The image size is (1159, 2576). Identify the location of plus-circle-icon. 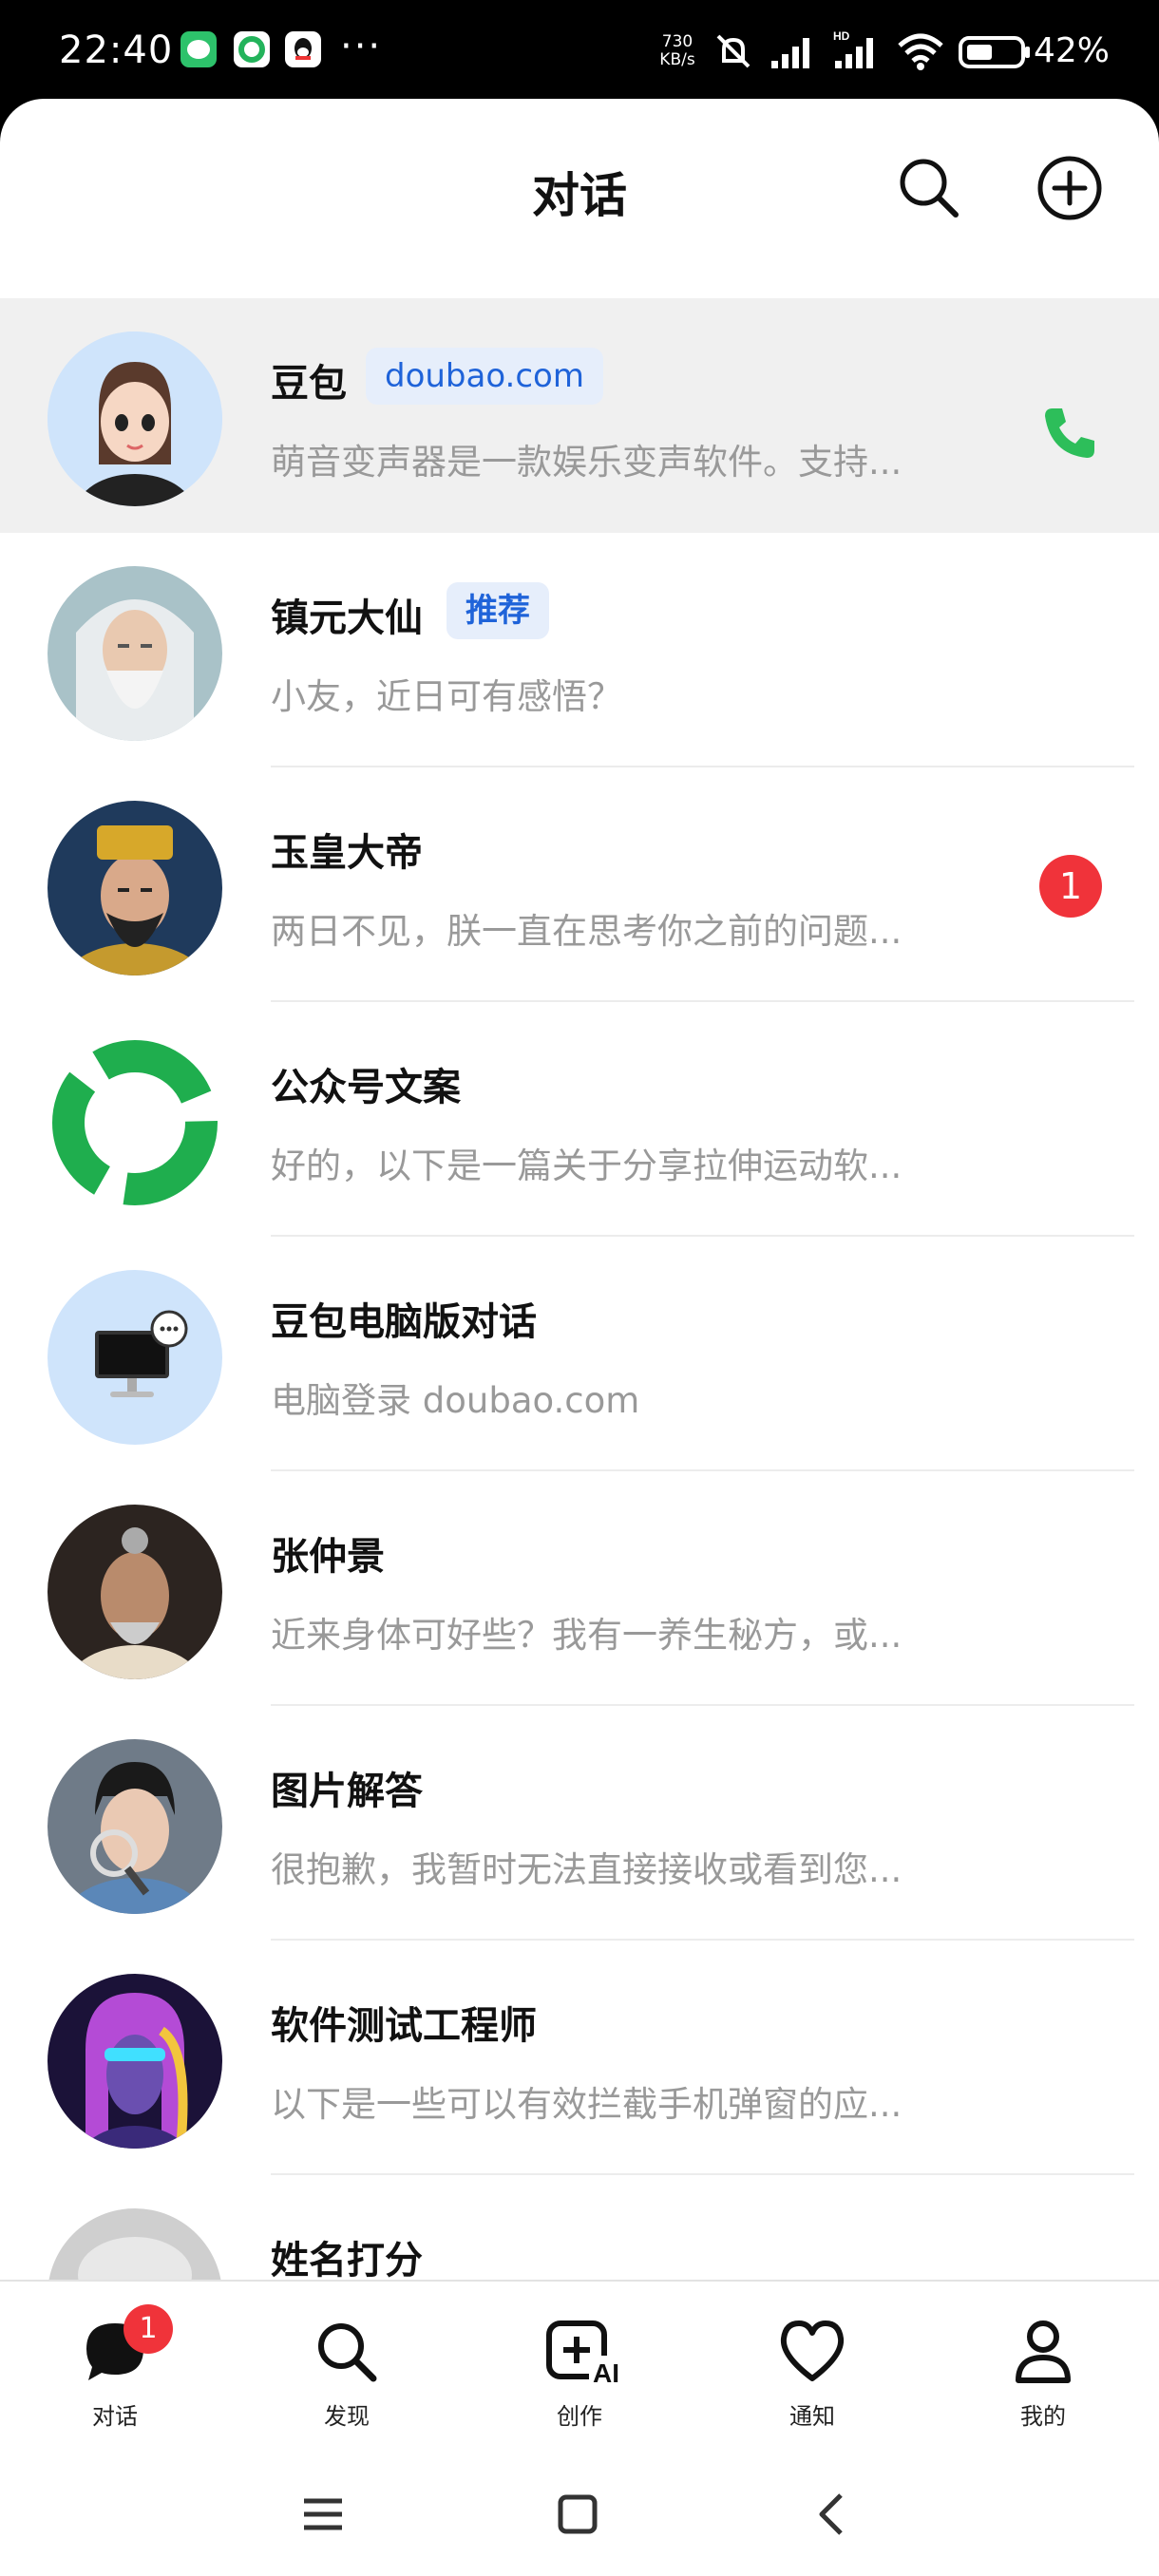
(1070, 188).